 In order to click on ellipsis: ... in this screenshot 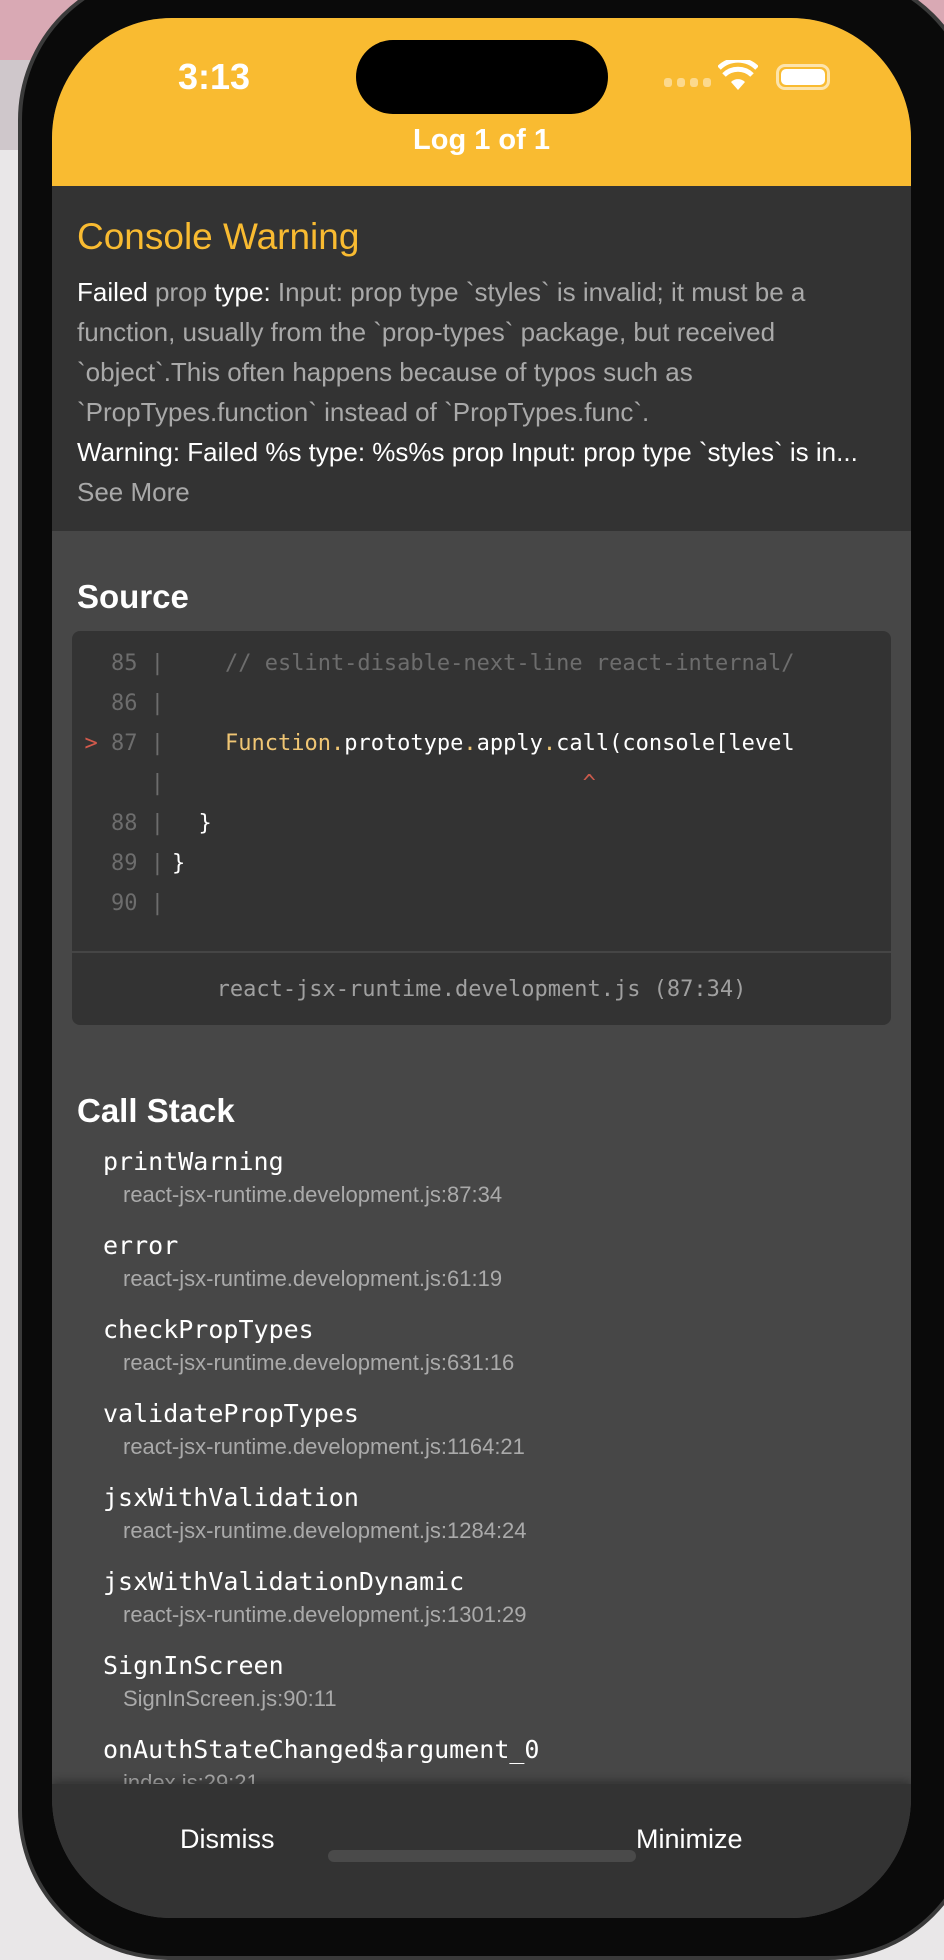, I will do `click(847, 452)`.